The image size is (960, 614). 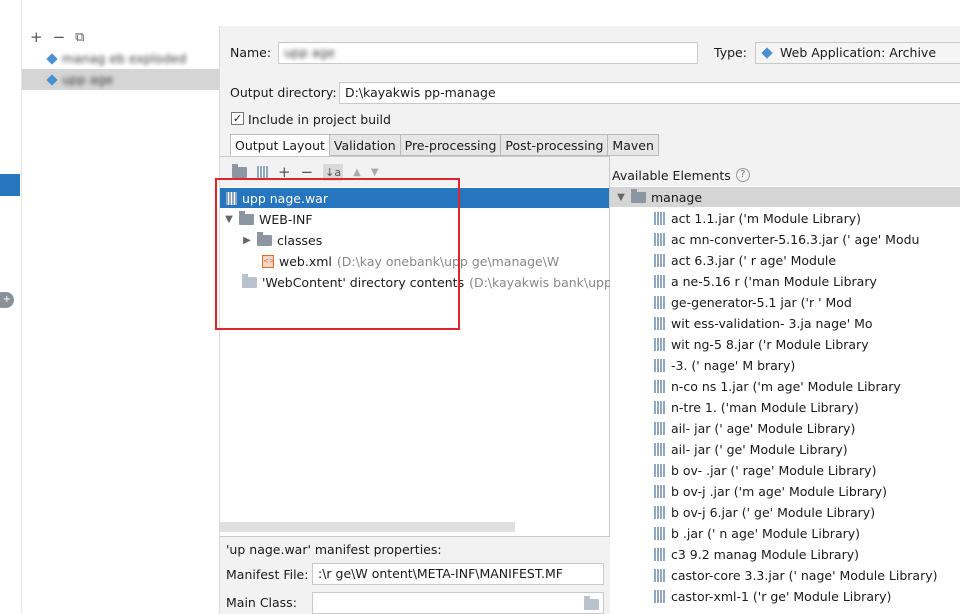 What do you see at coordinates (488, 53) in the screenshot?
I see `name-input: upp age` at bounding box center [488, 53].